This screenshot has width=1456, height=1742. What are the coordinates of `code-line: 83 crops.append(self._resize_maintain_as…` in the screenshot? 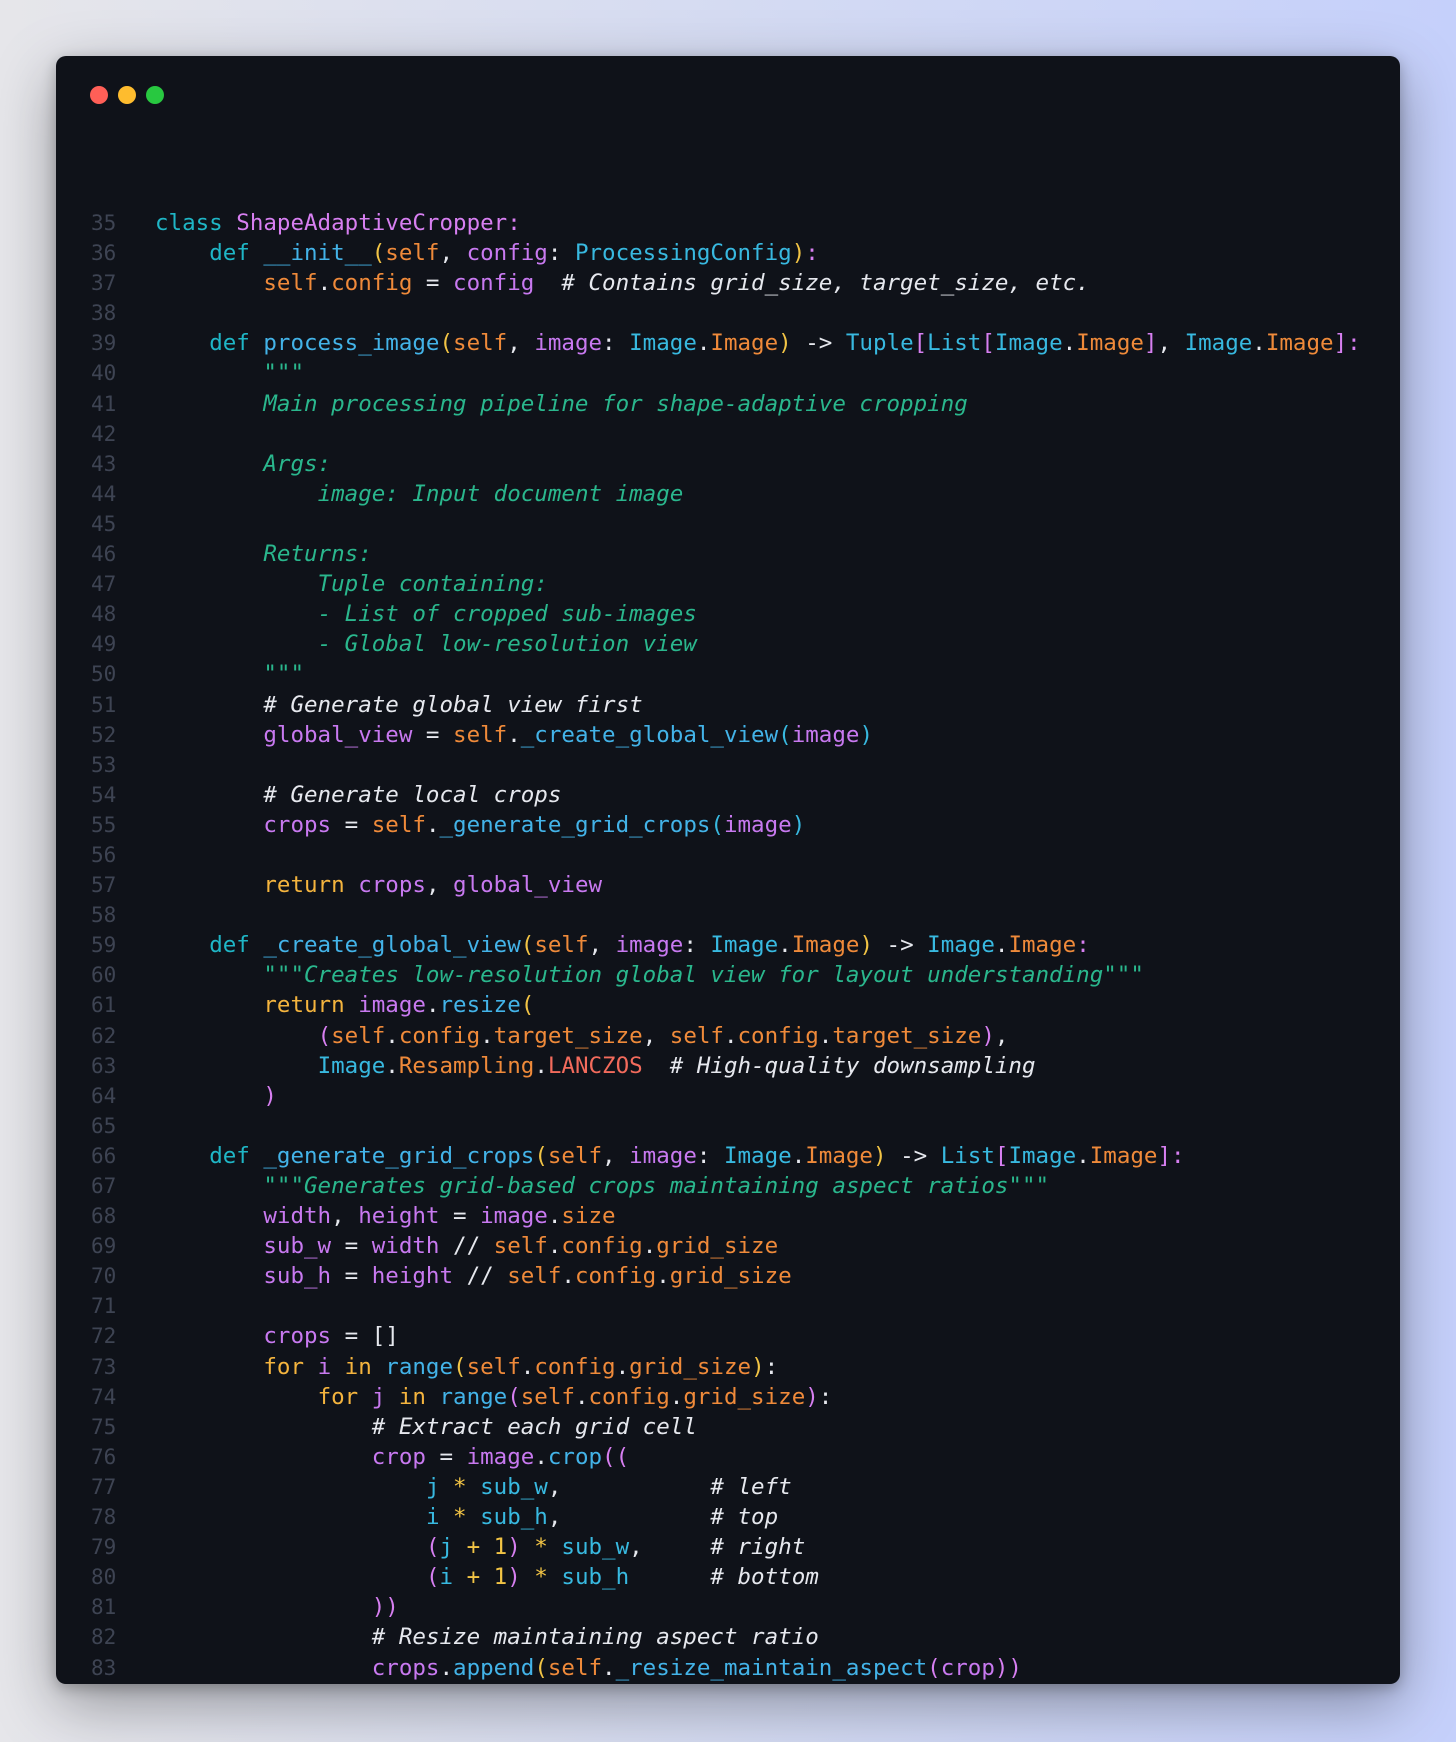 It's located at (728, 1668).